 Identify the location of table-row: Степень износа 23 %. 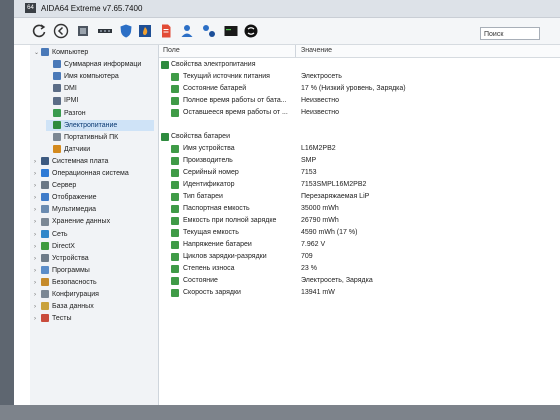
(359, 269).